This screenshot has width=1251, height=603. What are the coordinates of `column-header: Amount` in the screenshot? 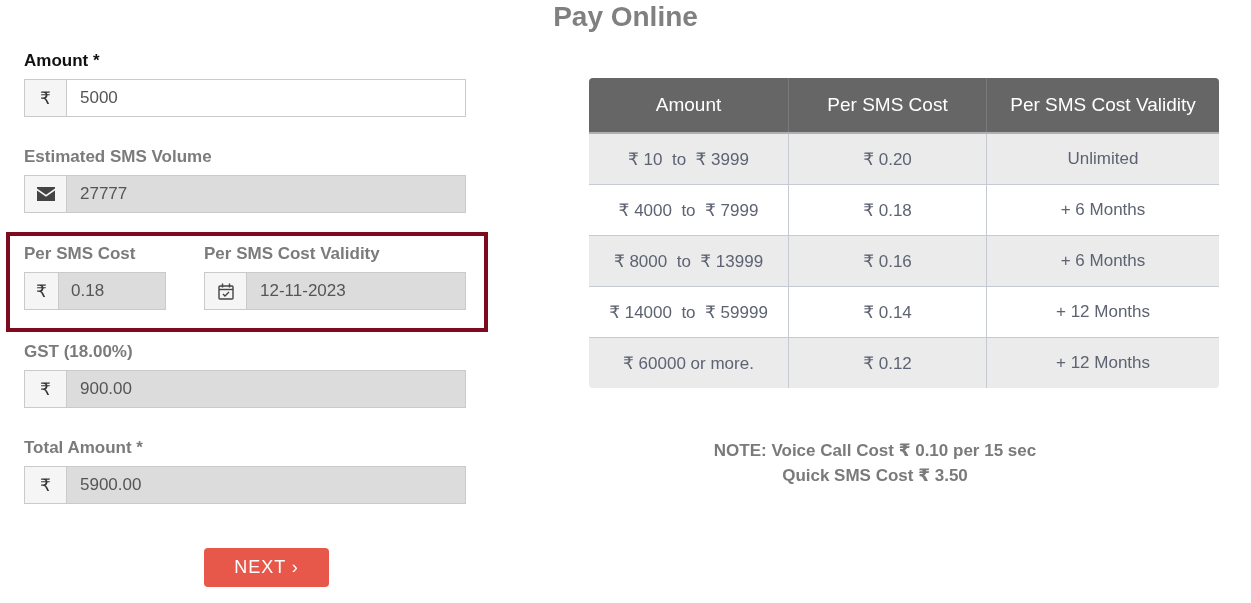 It's located at (689, 105).